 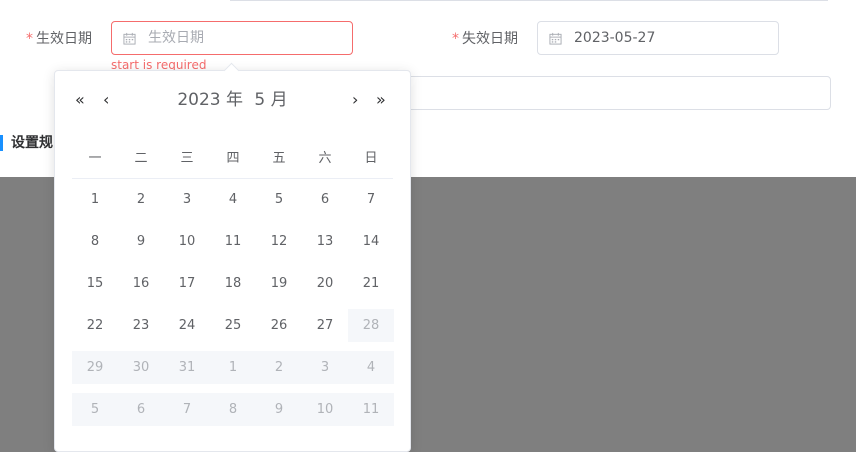 I want to click on start-date-label-text: 生效日期, so click(x=64, y=39).